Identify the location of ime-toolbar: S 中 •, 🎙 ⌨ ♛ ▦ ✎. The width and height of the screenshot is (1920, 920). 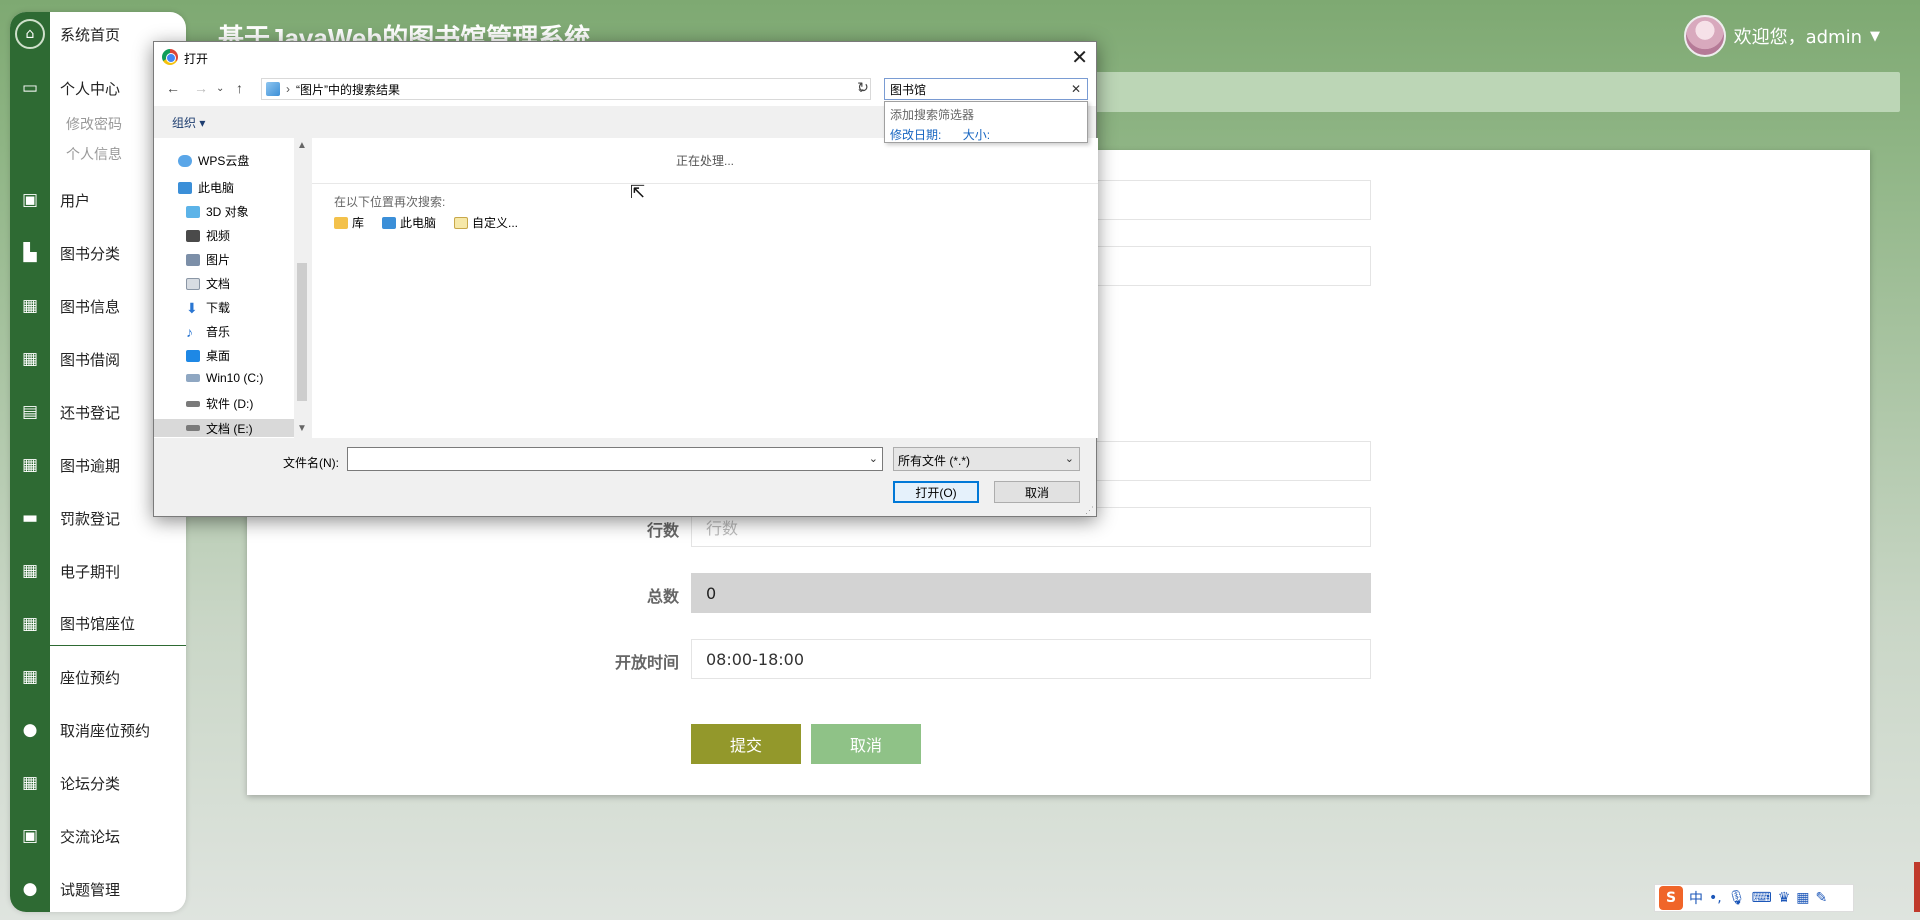
(1754, 898).